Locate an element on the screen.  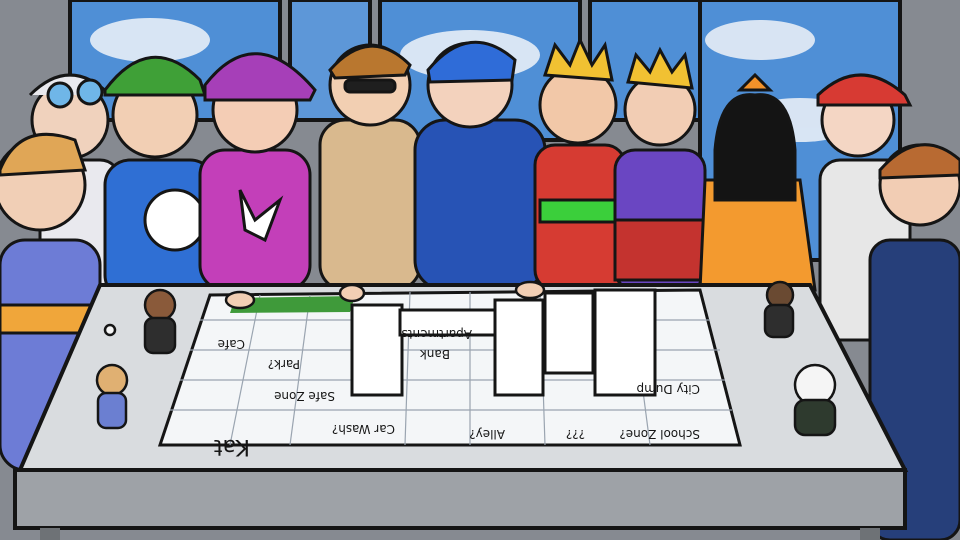
map-label-school-zone: School Zone? is located at coordinates (659, 434).